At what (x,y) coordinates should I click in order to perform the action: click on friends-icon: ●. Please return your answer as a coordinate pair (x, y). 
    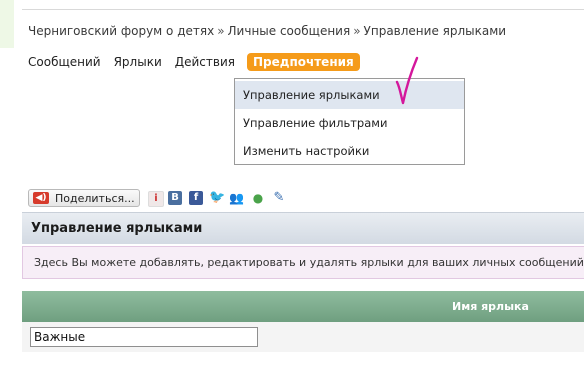
    Looking at the image, I should click on (258, 198).